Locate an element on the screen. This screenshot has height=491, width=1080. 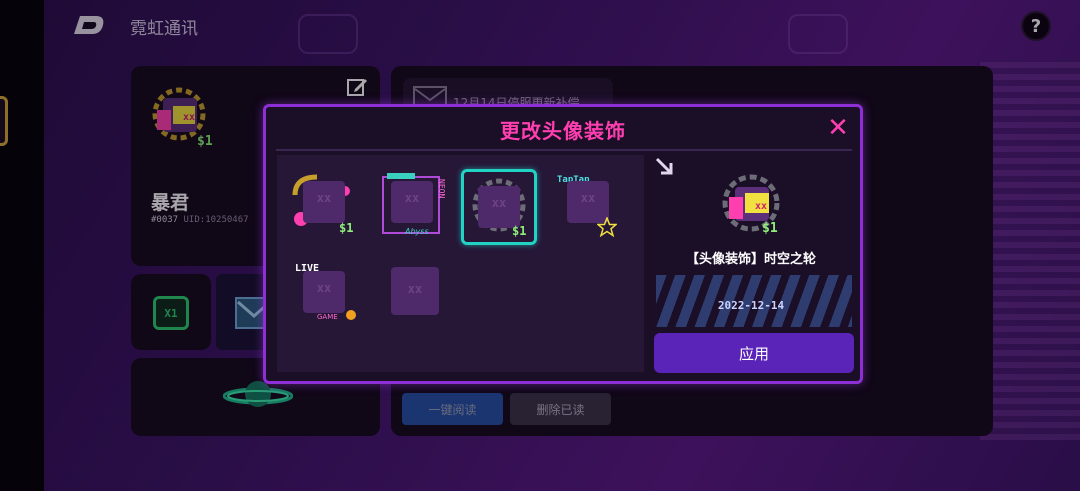
decoration-item-selected: xx $1 is located at coordinates (499, 207).